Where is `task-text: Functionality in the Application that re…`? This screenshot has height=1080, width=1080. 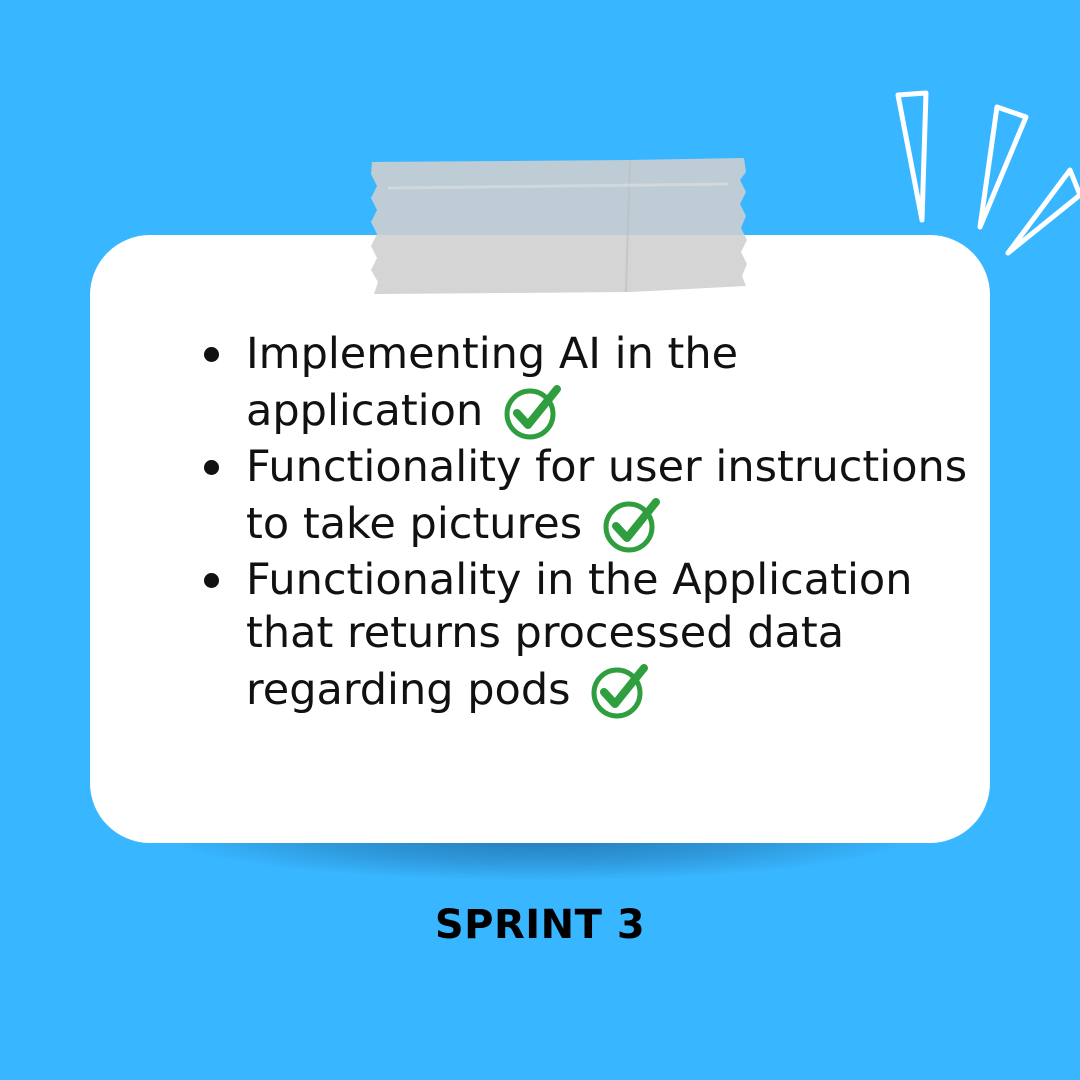
task-text: Functionality in the Application that re… is located at coordinates (579, 635).